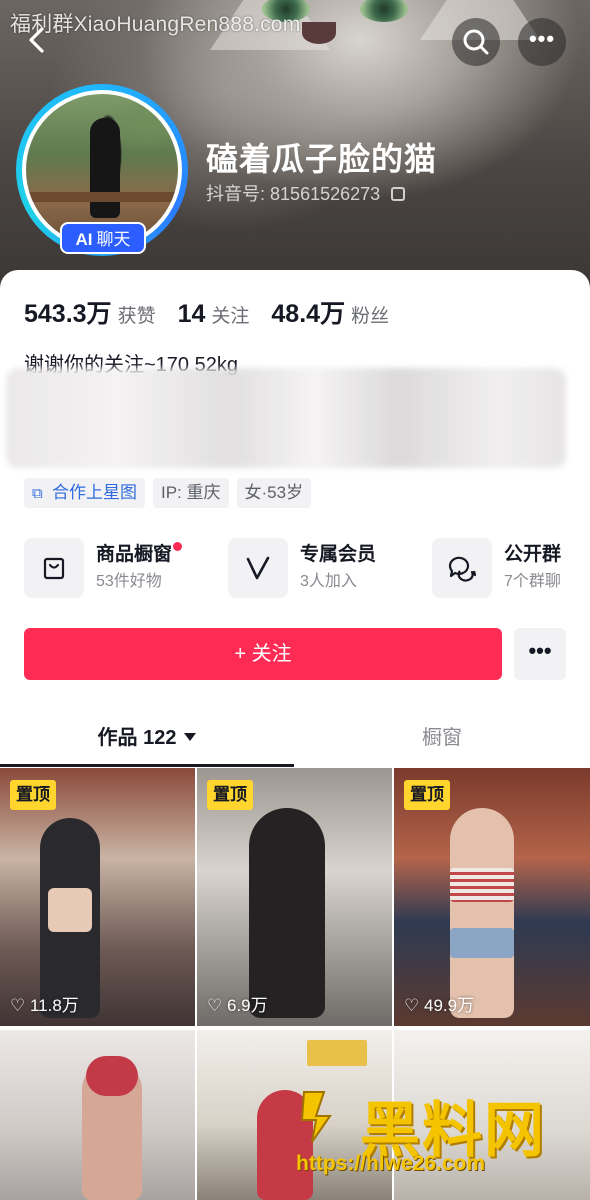 The height and width of the screenshot is (1200, 590). I want to click on post-likes-count: 11.8万, so click(54, 1005).